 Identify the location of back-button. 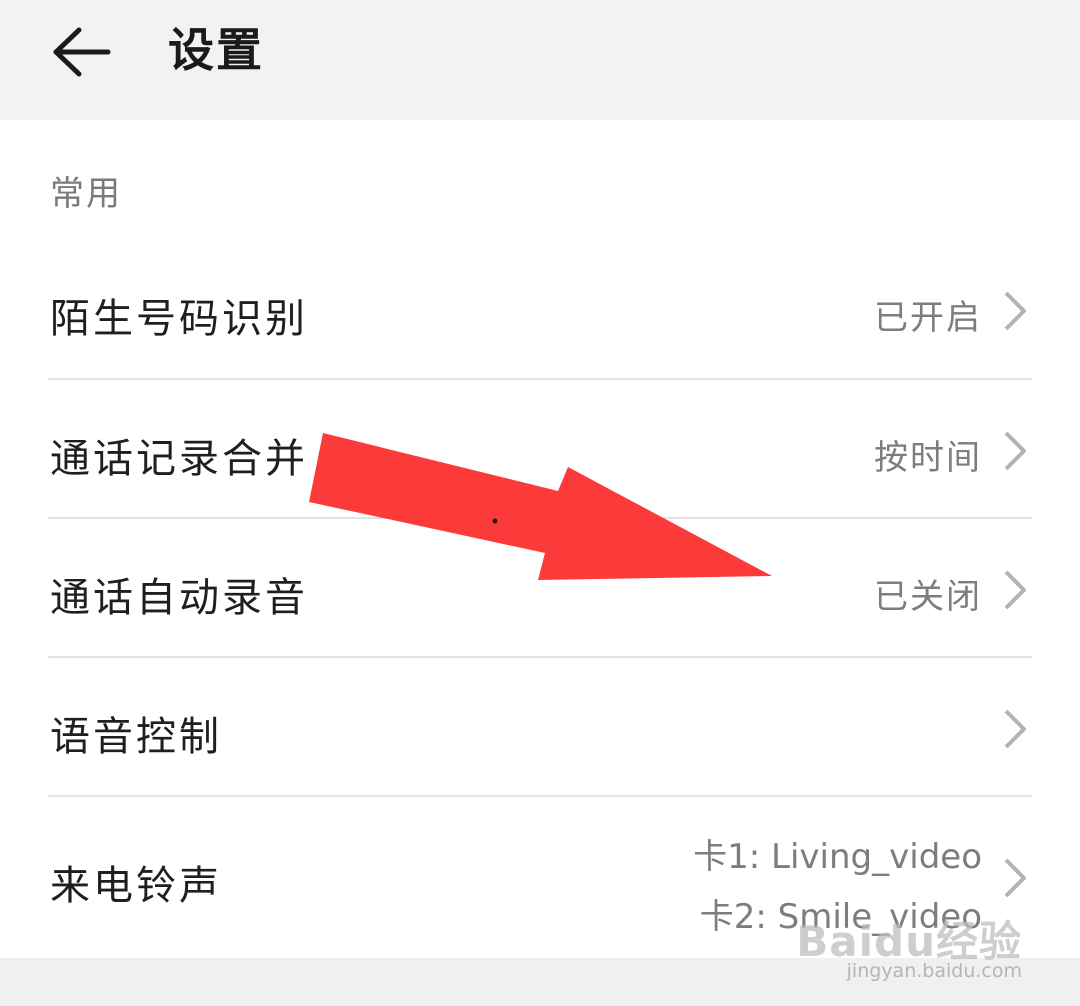
(82, 52).